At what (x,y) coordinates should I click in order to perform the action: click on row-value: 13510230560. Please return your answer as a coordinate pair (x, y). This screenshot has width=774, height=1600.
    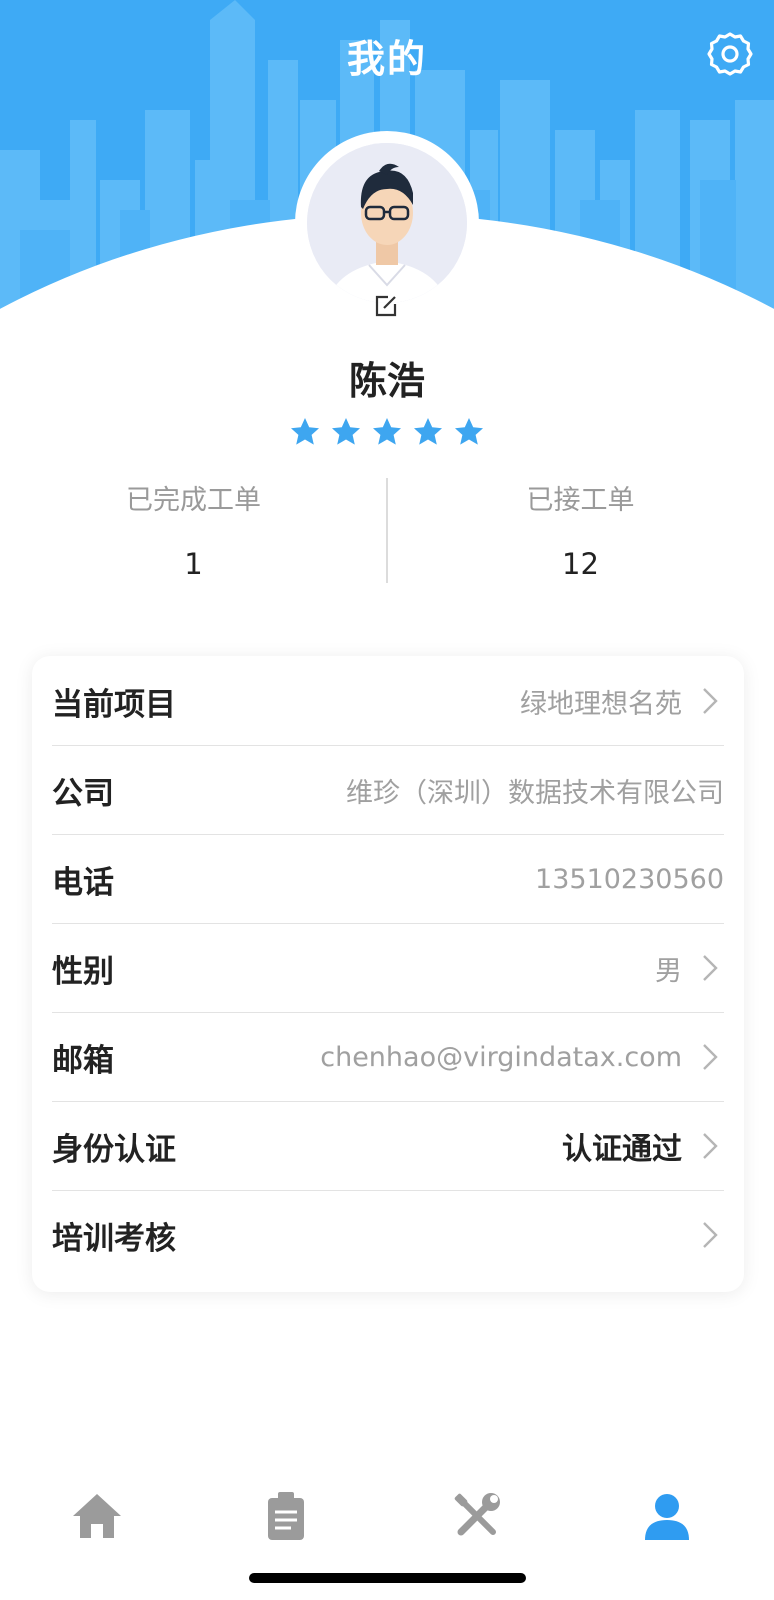
    Looking at the image, I should click on (629, 879).